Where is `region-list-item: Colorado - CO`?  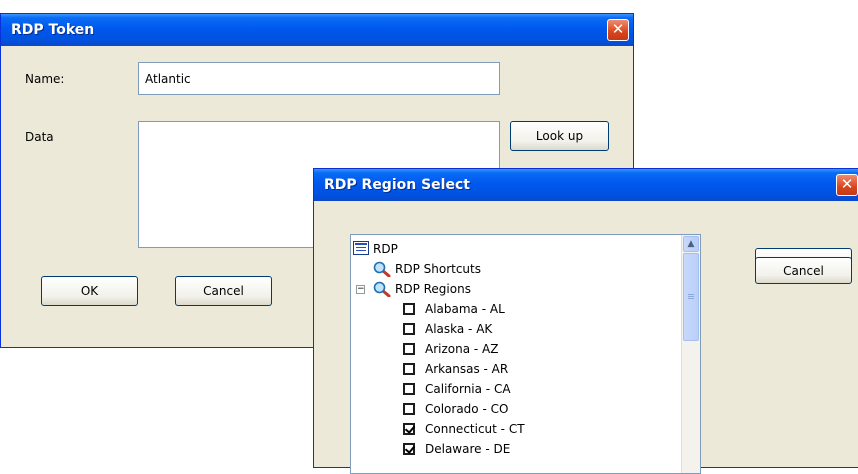 region-list-item: Colorado - CO is located at coordinates (516, 409).